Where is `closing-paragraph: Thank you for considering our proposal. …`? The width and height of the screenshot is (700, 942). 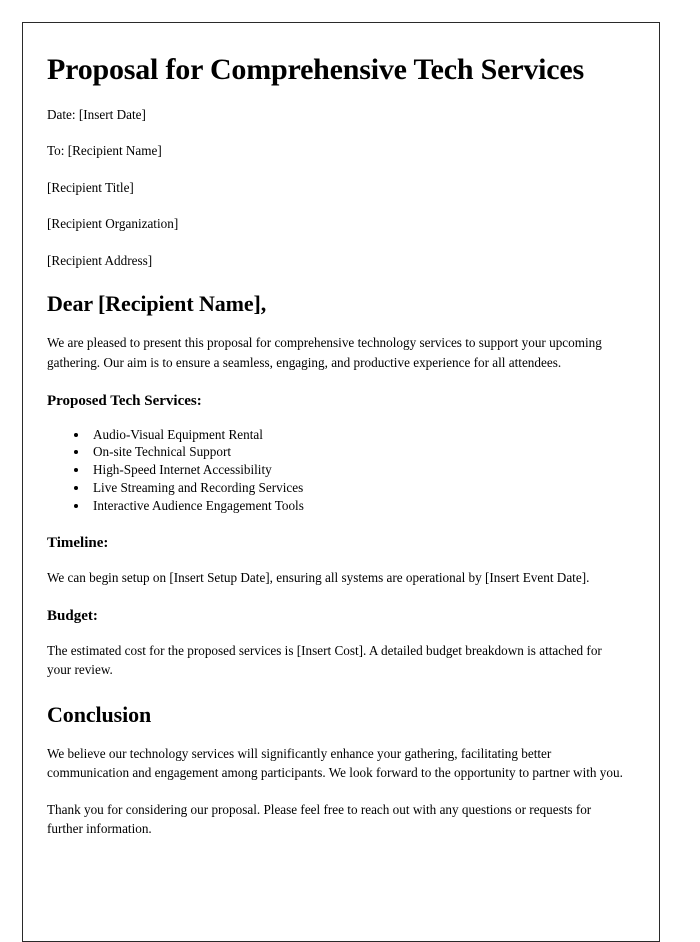 closing-paragraph: Thank you for considering our proposal. … is located at coordinates (319, 819).